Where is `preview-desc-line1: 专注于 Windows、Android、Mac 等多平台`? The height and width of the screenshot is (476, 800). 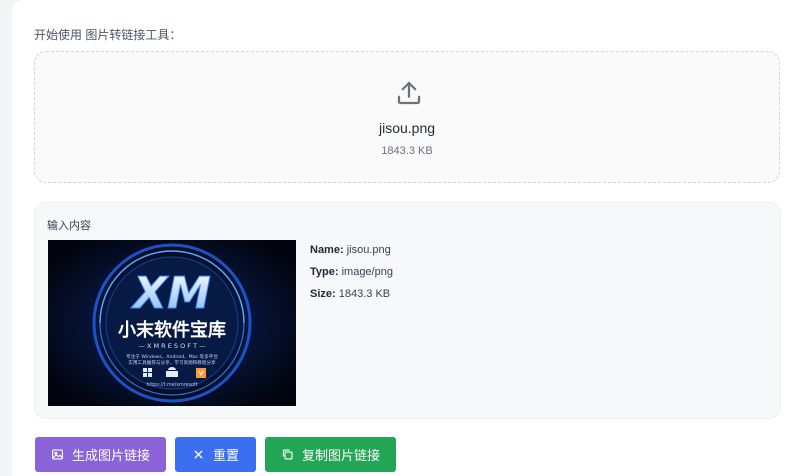 preview-desc-line1: 专注于 Windows、Android、Mac 等多平台 is located at coordinates (172, 356).